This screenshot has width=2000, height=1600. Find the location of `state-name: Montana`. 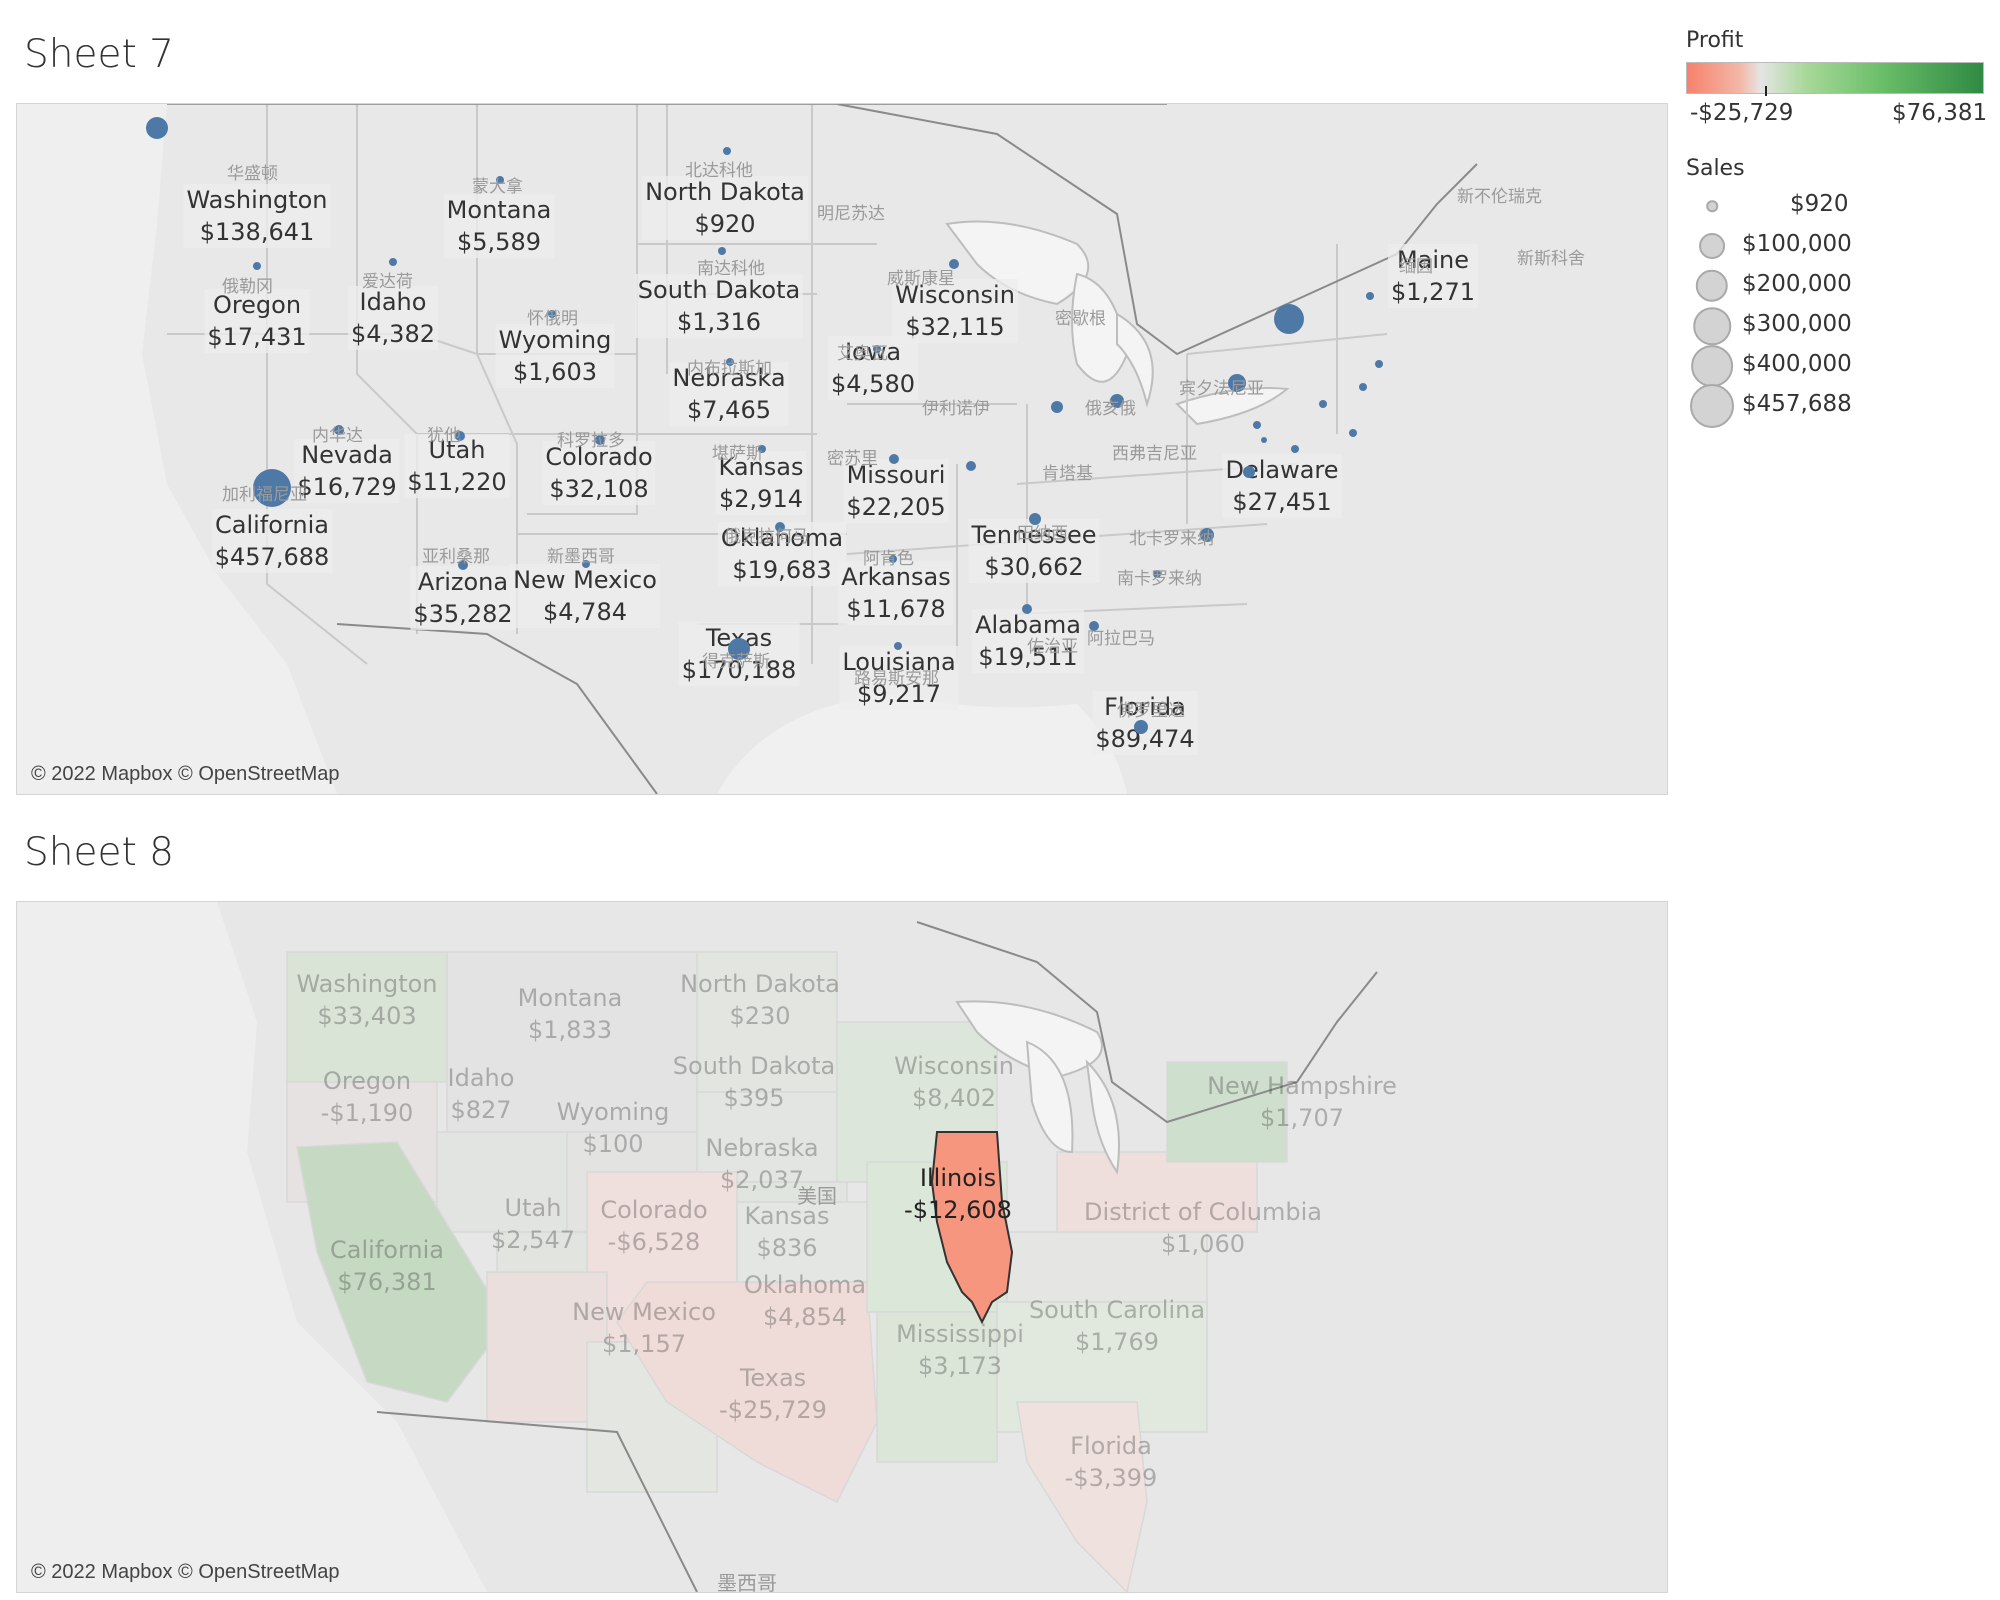

state-name: Montana is located at coordinates (499, 210).